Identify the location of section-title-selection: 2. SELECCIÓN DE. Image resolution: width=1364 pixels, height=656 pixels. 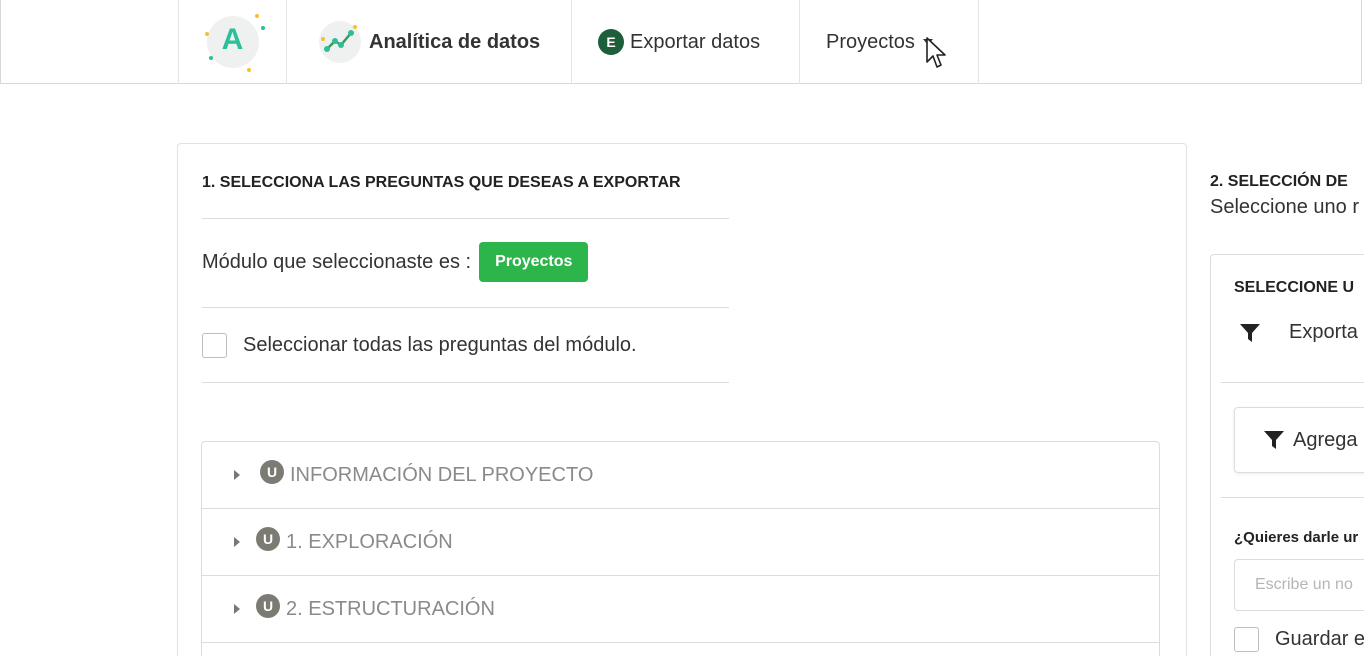
(1279, 181).